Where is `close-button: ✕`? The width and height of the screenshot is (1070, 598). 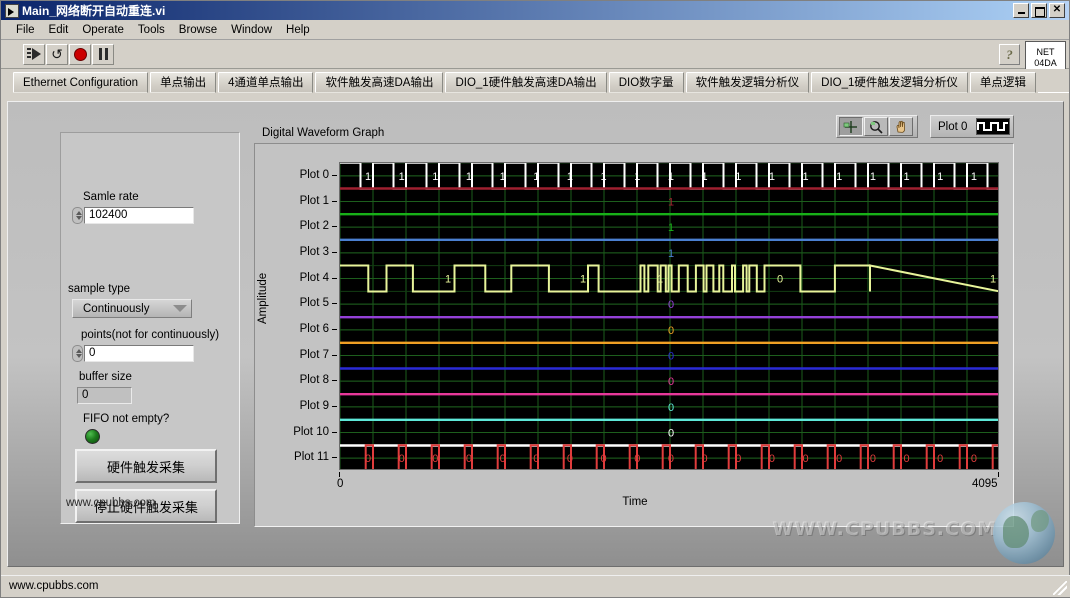
close-button: ✕ is located at coordinates (1057, 10).